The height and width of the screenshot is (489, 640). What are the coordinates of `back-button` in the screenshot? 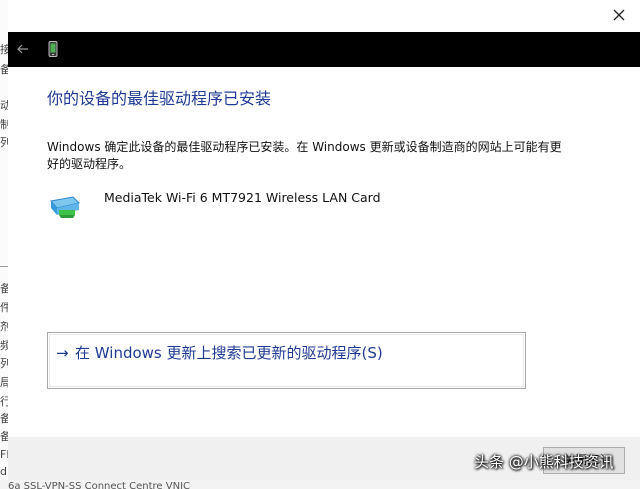 It's located at (23, 49).